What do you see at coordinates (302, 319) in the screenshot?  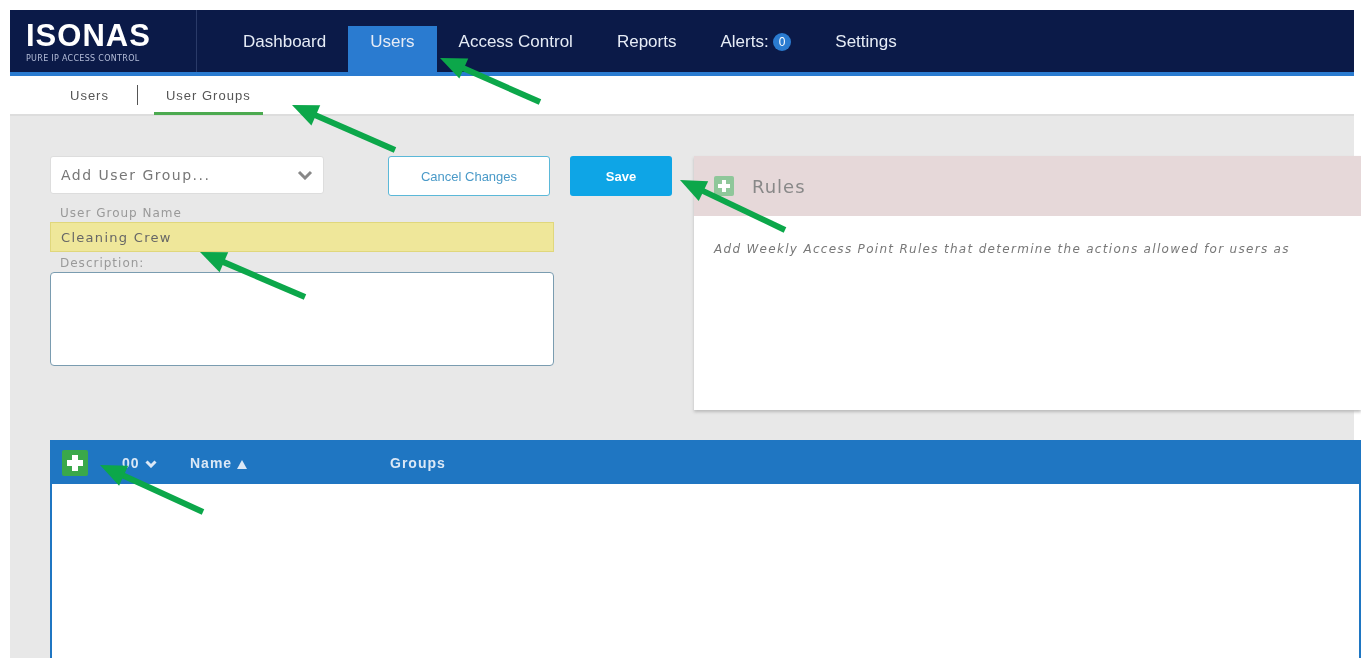 I see `description-field` at bounding box center [302, 319].